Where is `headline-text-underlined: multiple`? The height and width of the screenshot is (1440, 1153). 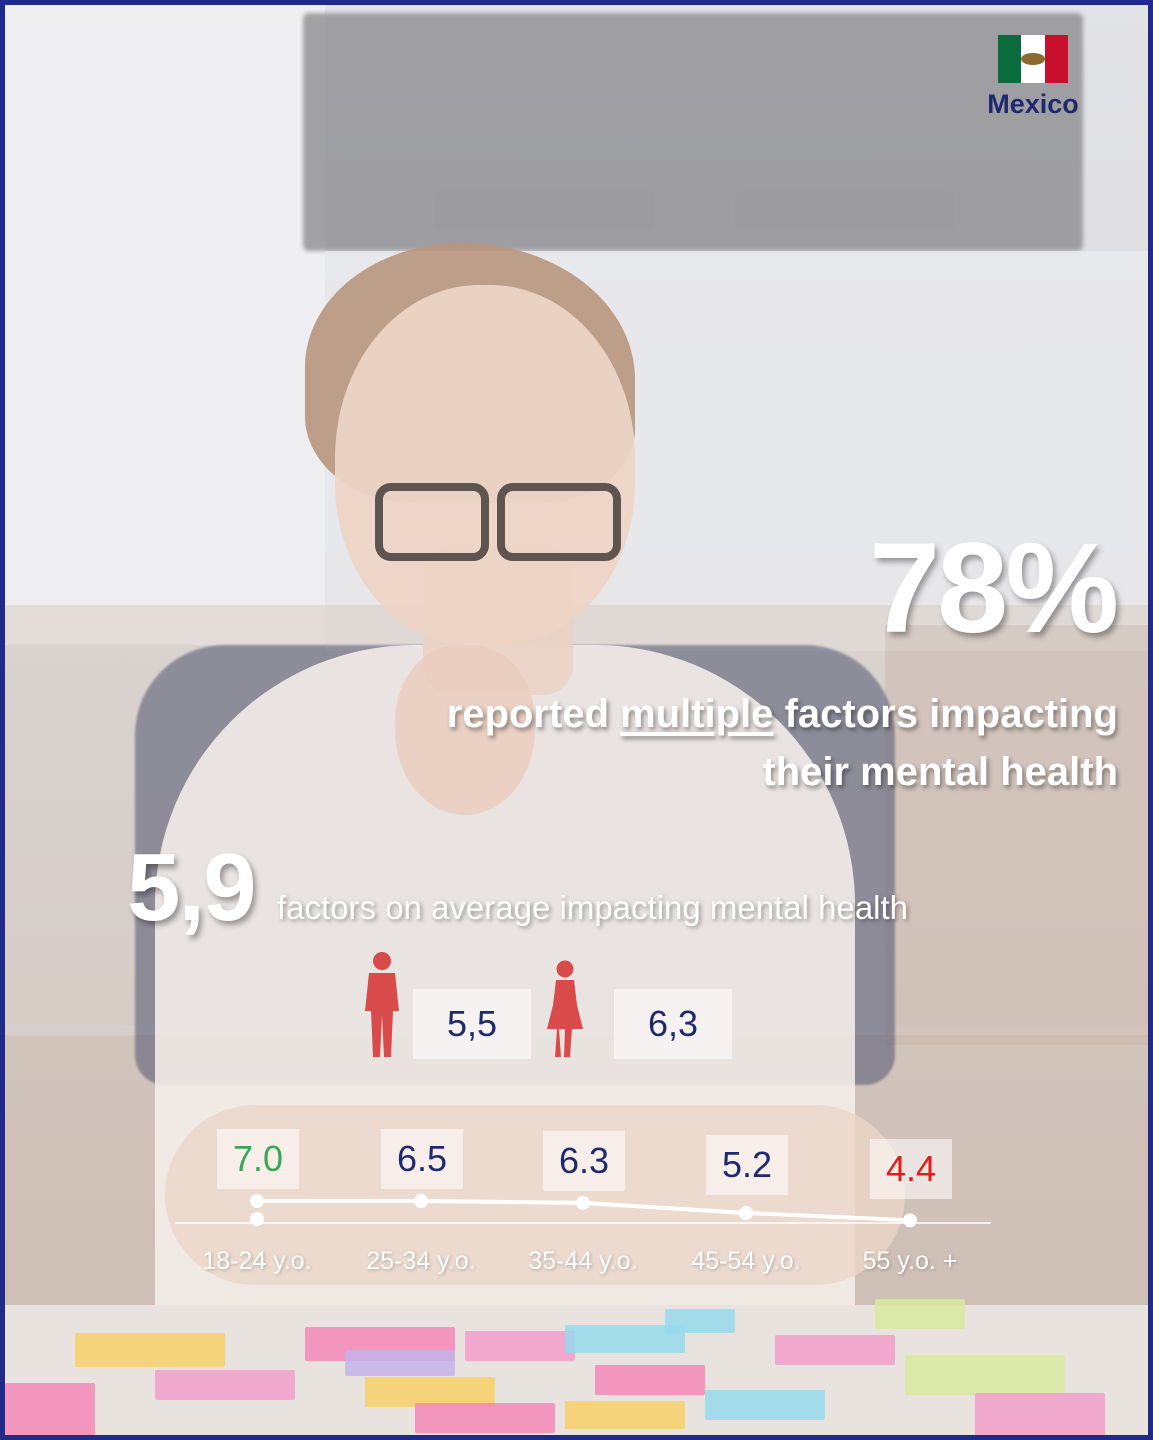
headline-text-underlined: multiple is located at coordinates (697, 714).